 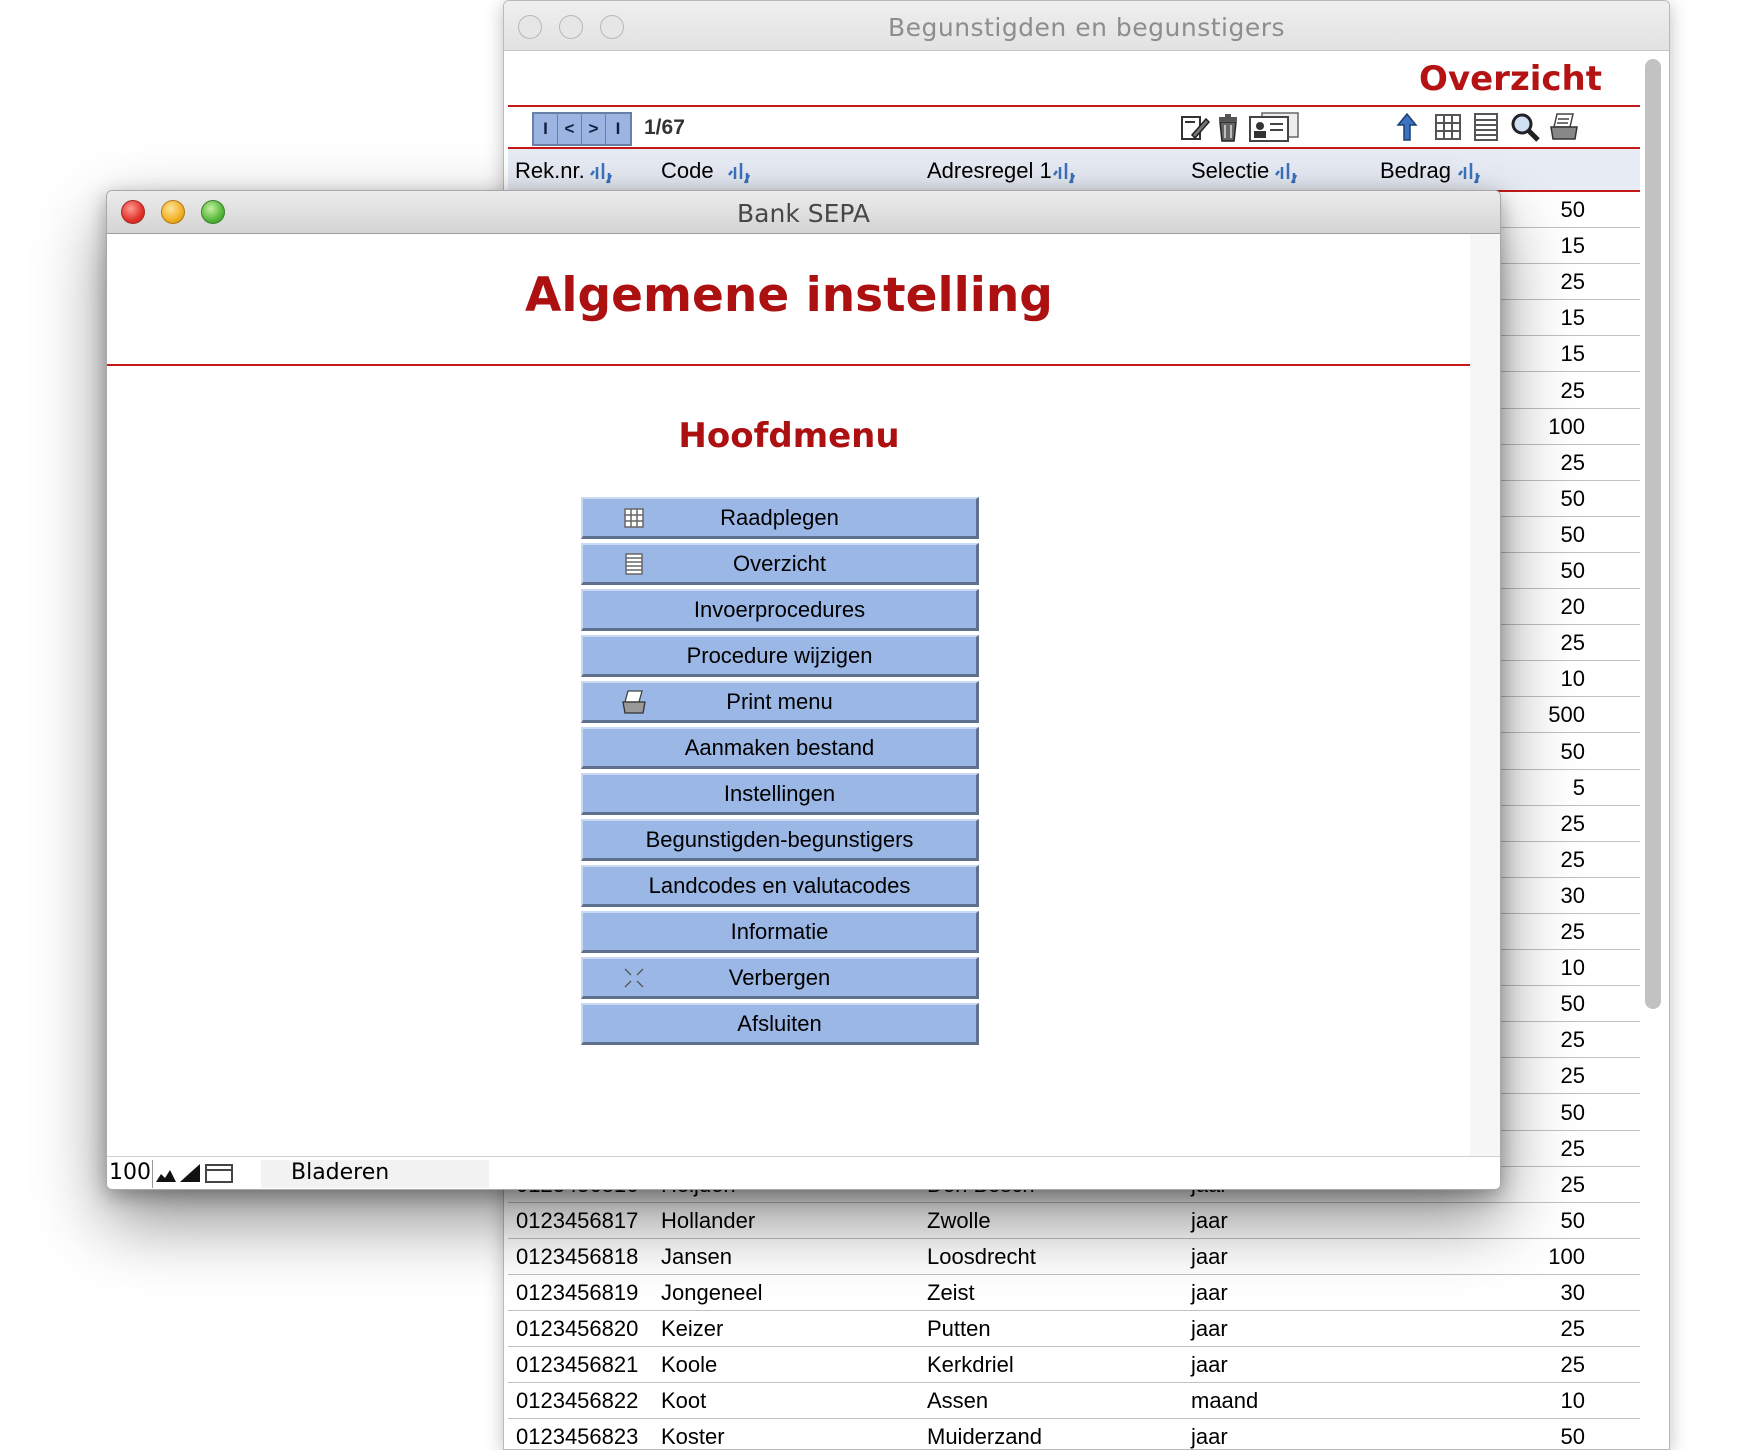 What do you see at coordinates (789, 295) in the screenshot?
I see `page-title: Algemene instelling` at bounding box center [789, 295].